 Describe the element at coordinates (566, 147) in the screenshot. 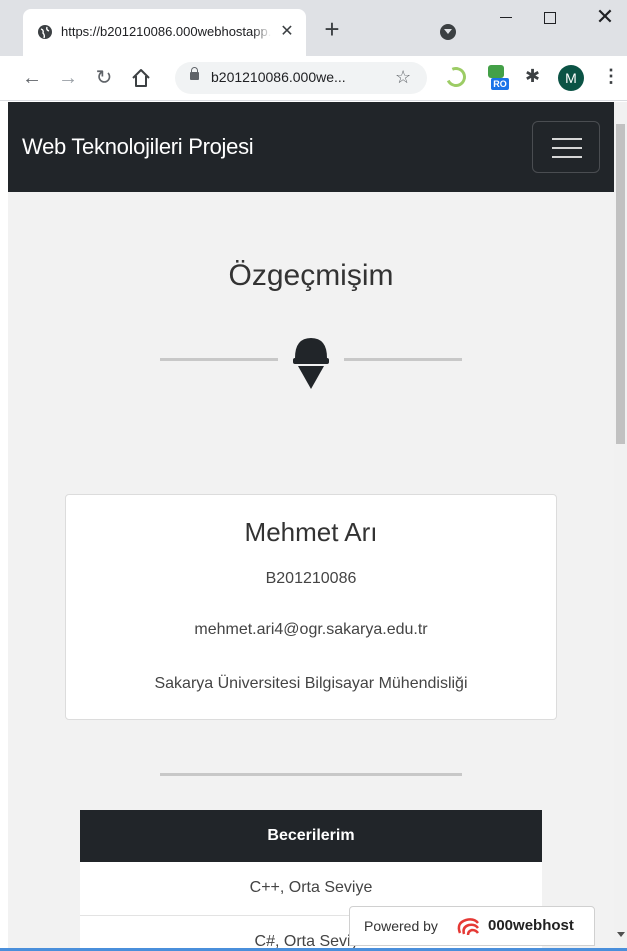

I see `navbar-toggler-button` at that location.